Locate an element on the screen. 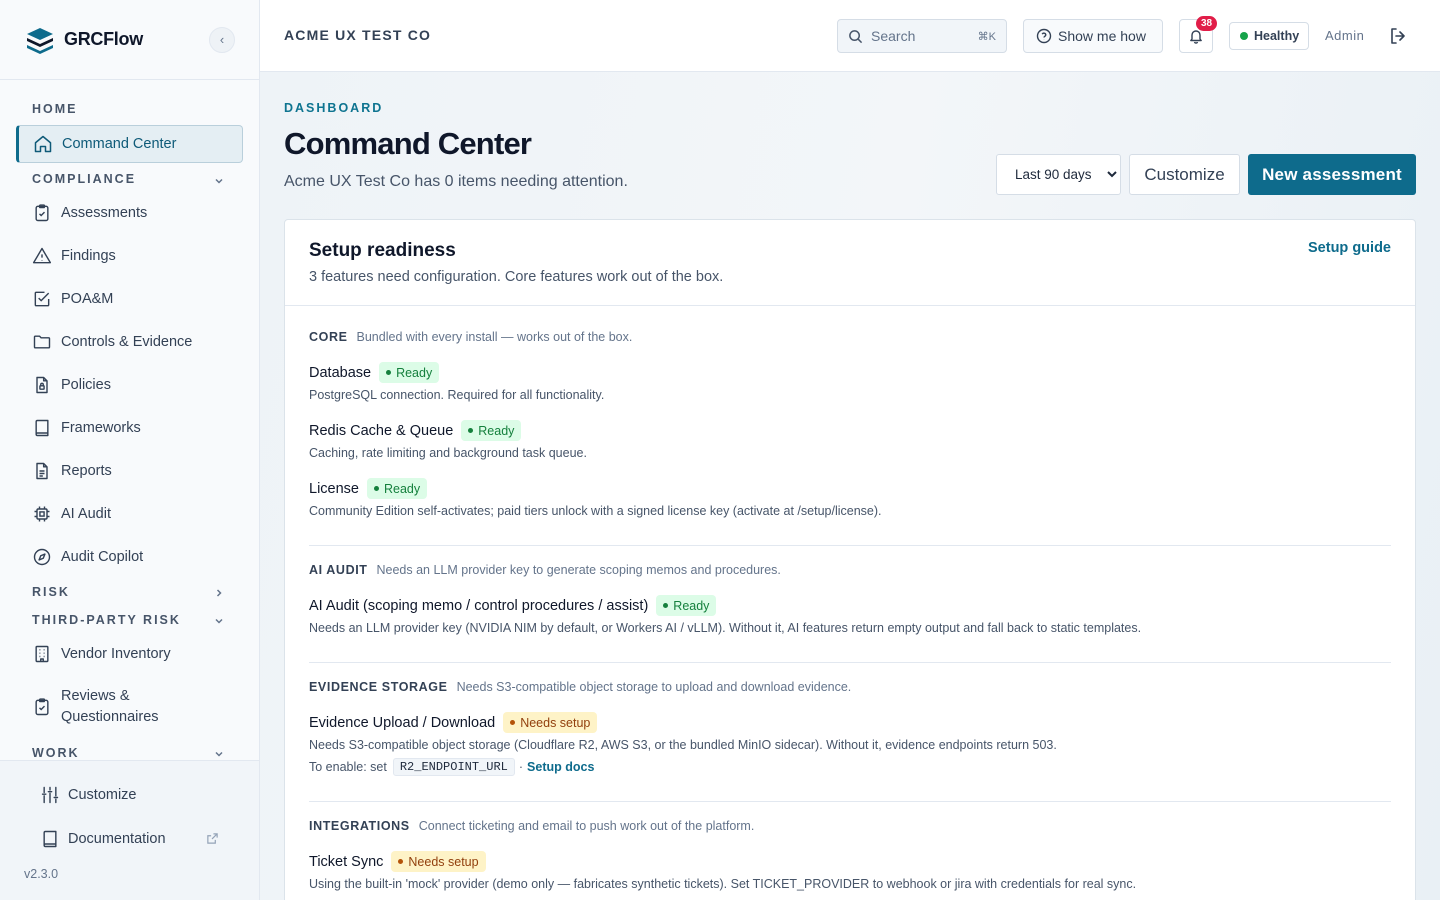 The height and width of the screenshot is (900, 1440). show-me-how-button: Show me how is located at coordinates (1093, 36).